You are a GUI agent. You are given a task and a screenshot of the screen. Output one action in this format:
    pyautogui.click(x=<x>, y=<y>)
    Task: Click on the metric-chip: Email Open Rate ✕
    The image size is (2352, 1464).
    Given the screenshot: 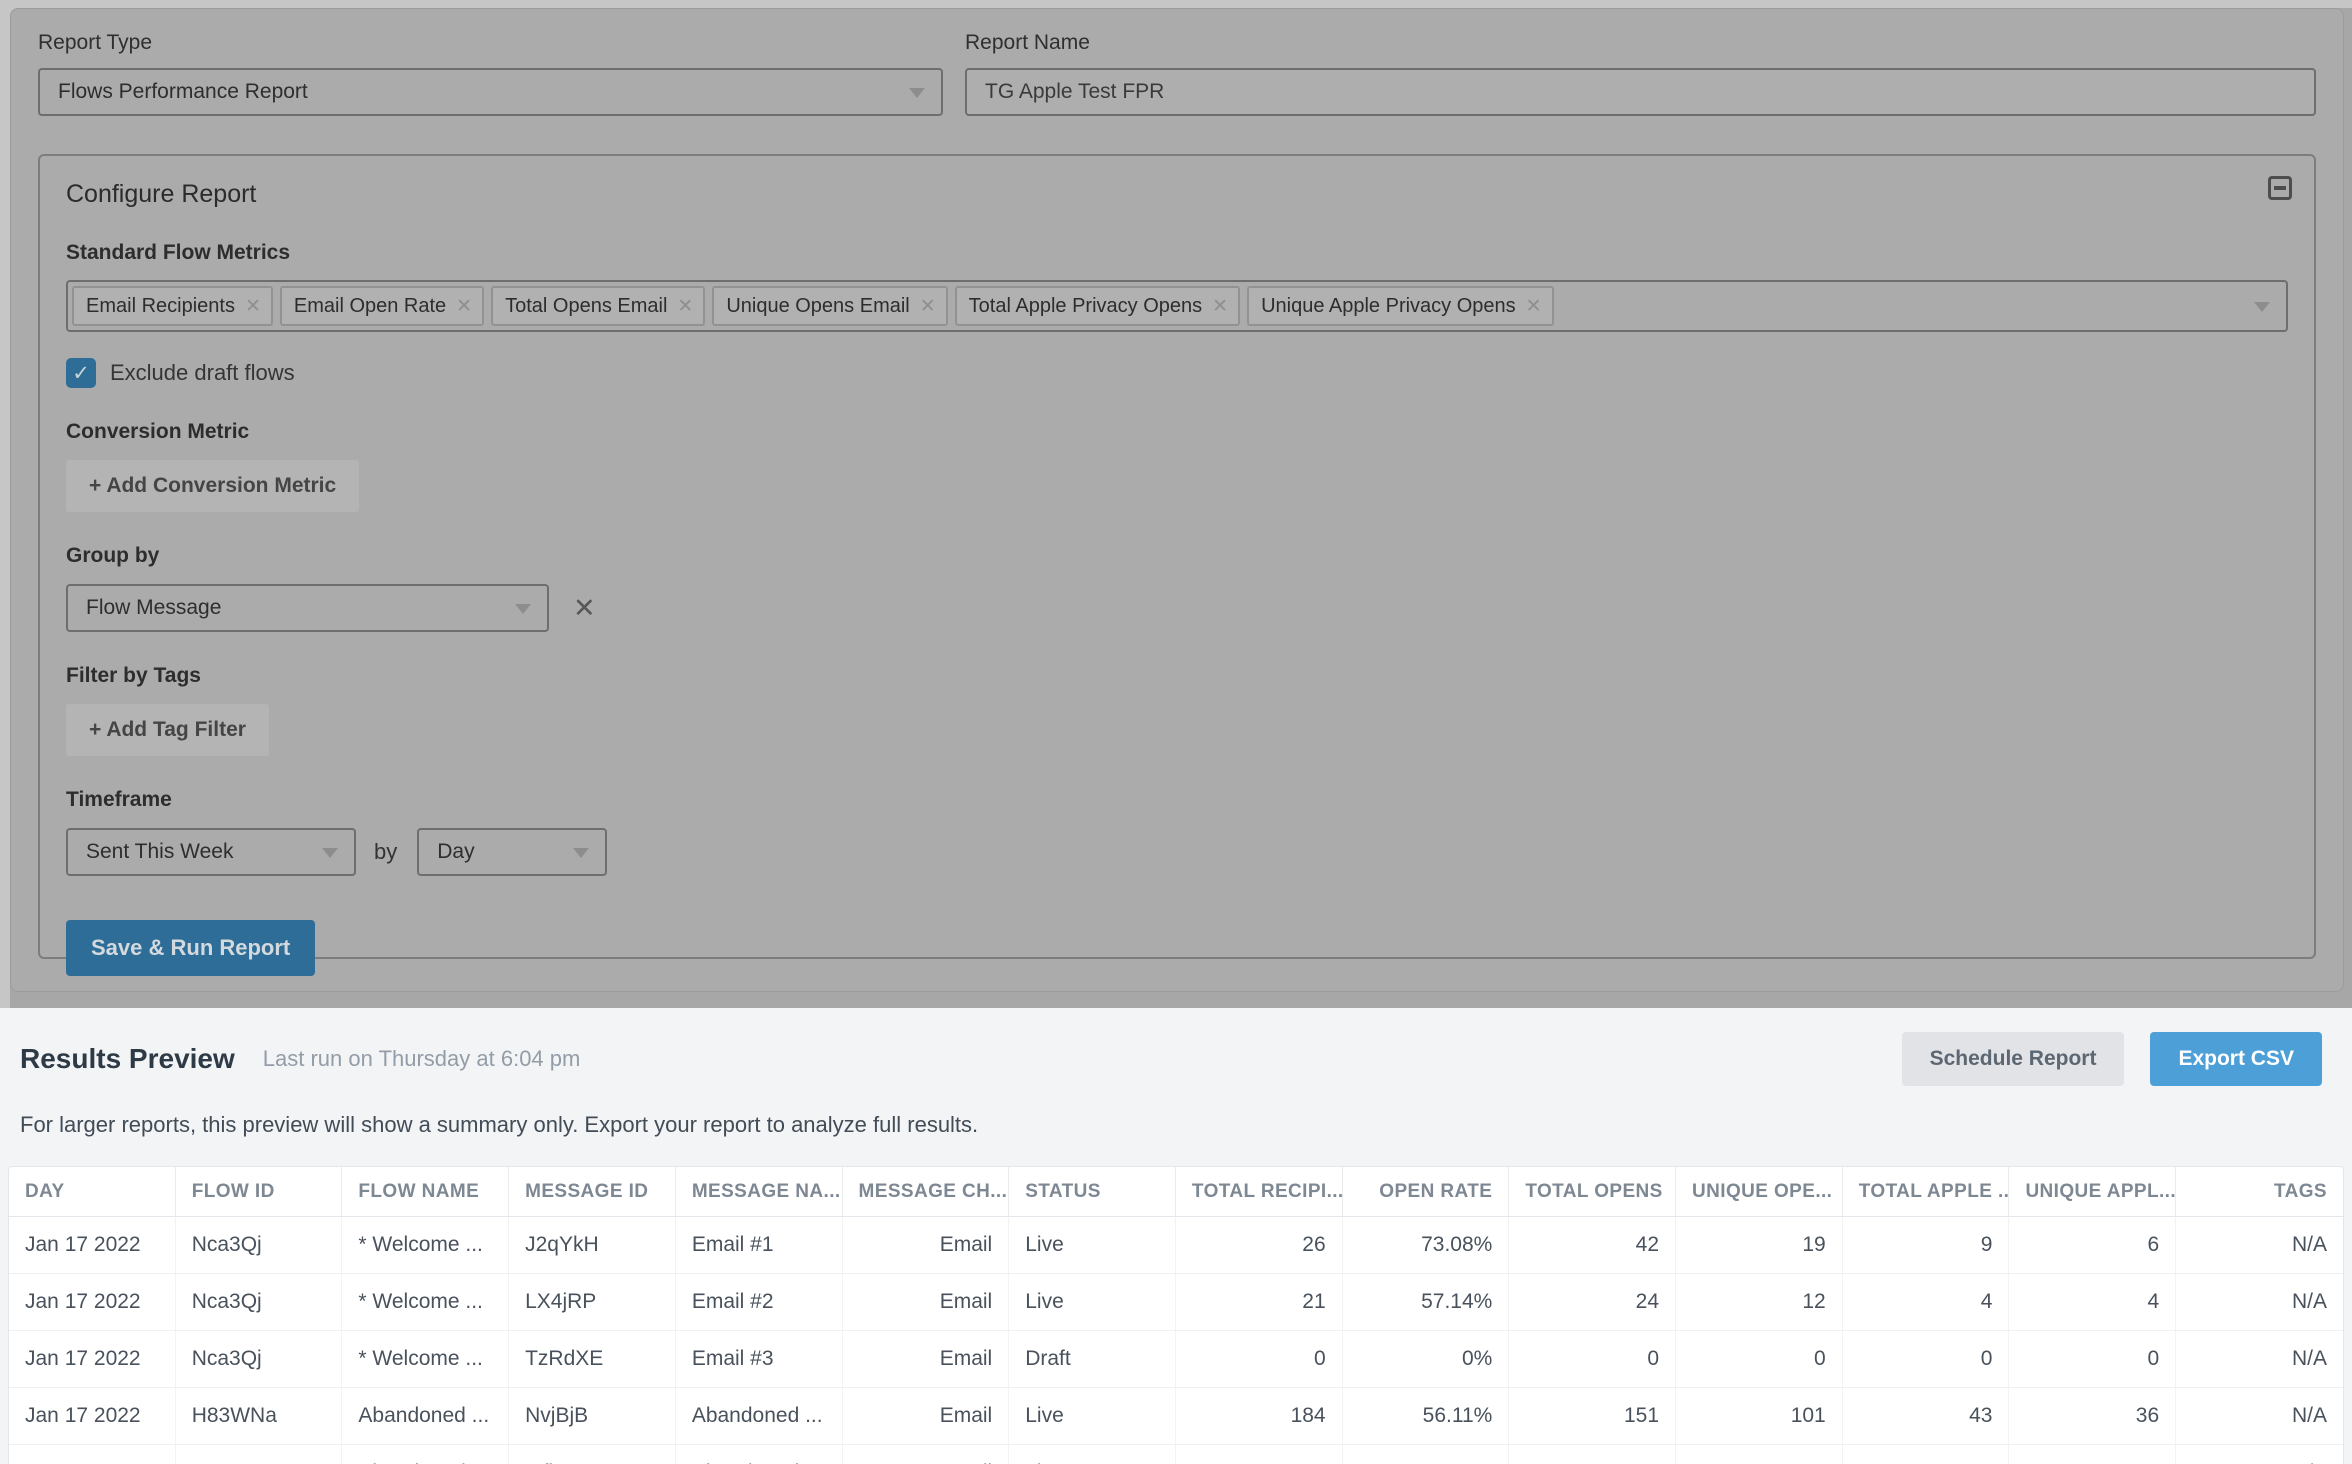 What is the action you would take?
    pyautogui.click(x=382, y=306)
    